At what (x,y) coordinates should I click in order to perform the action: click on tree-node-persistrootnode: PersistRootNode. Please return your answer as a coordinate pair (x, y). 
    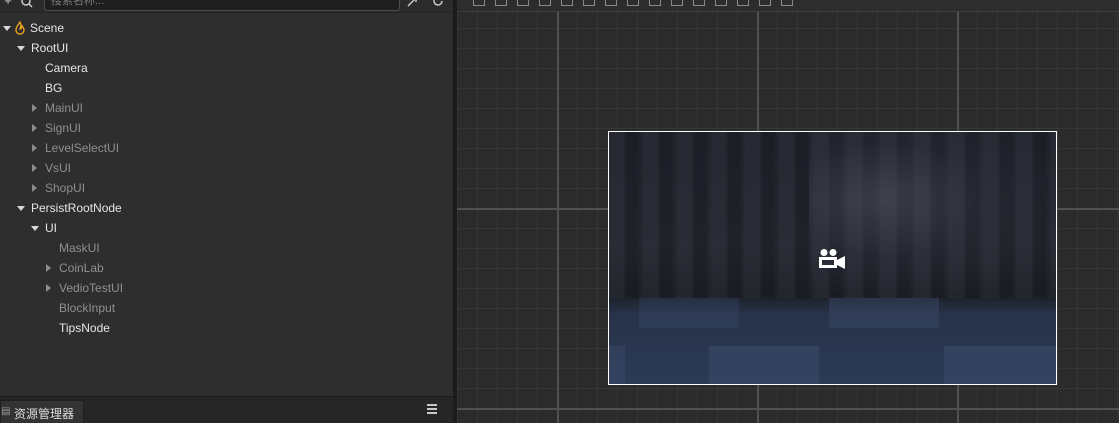
    Looking at the image, I should click on (226, 208).